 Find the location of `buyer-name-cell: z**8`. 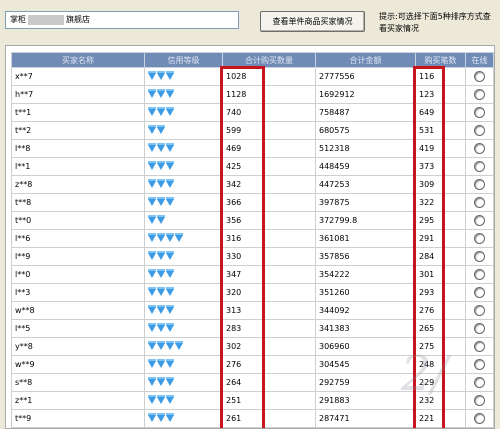

buyer-name-cell: z**8 is located at coordinates (78, 184).